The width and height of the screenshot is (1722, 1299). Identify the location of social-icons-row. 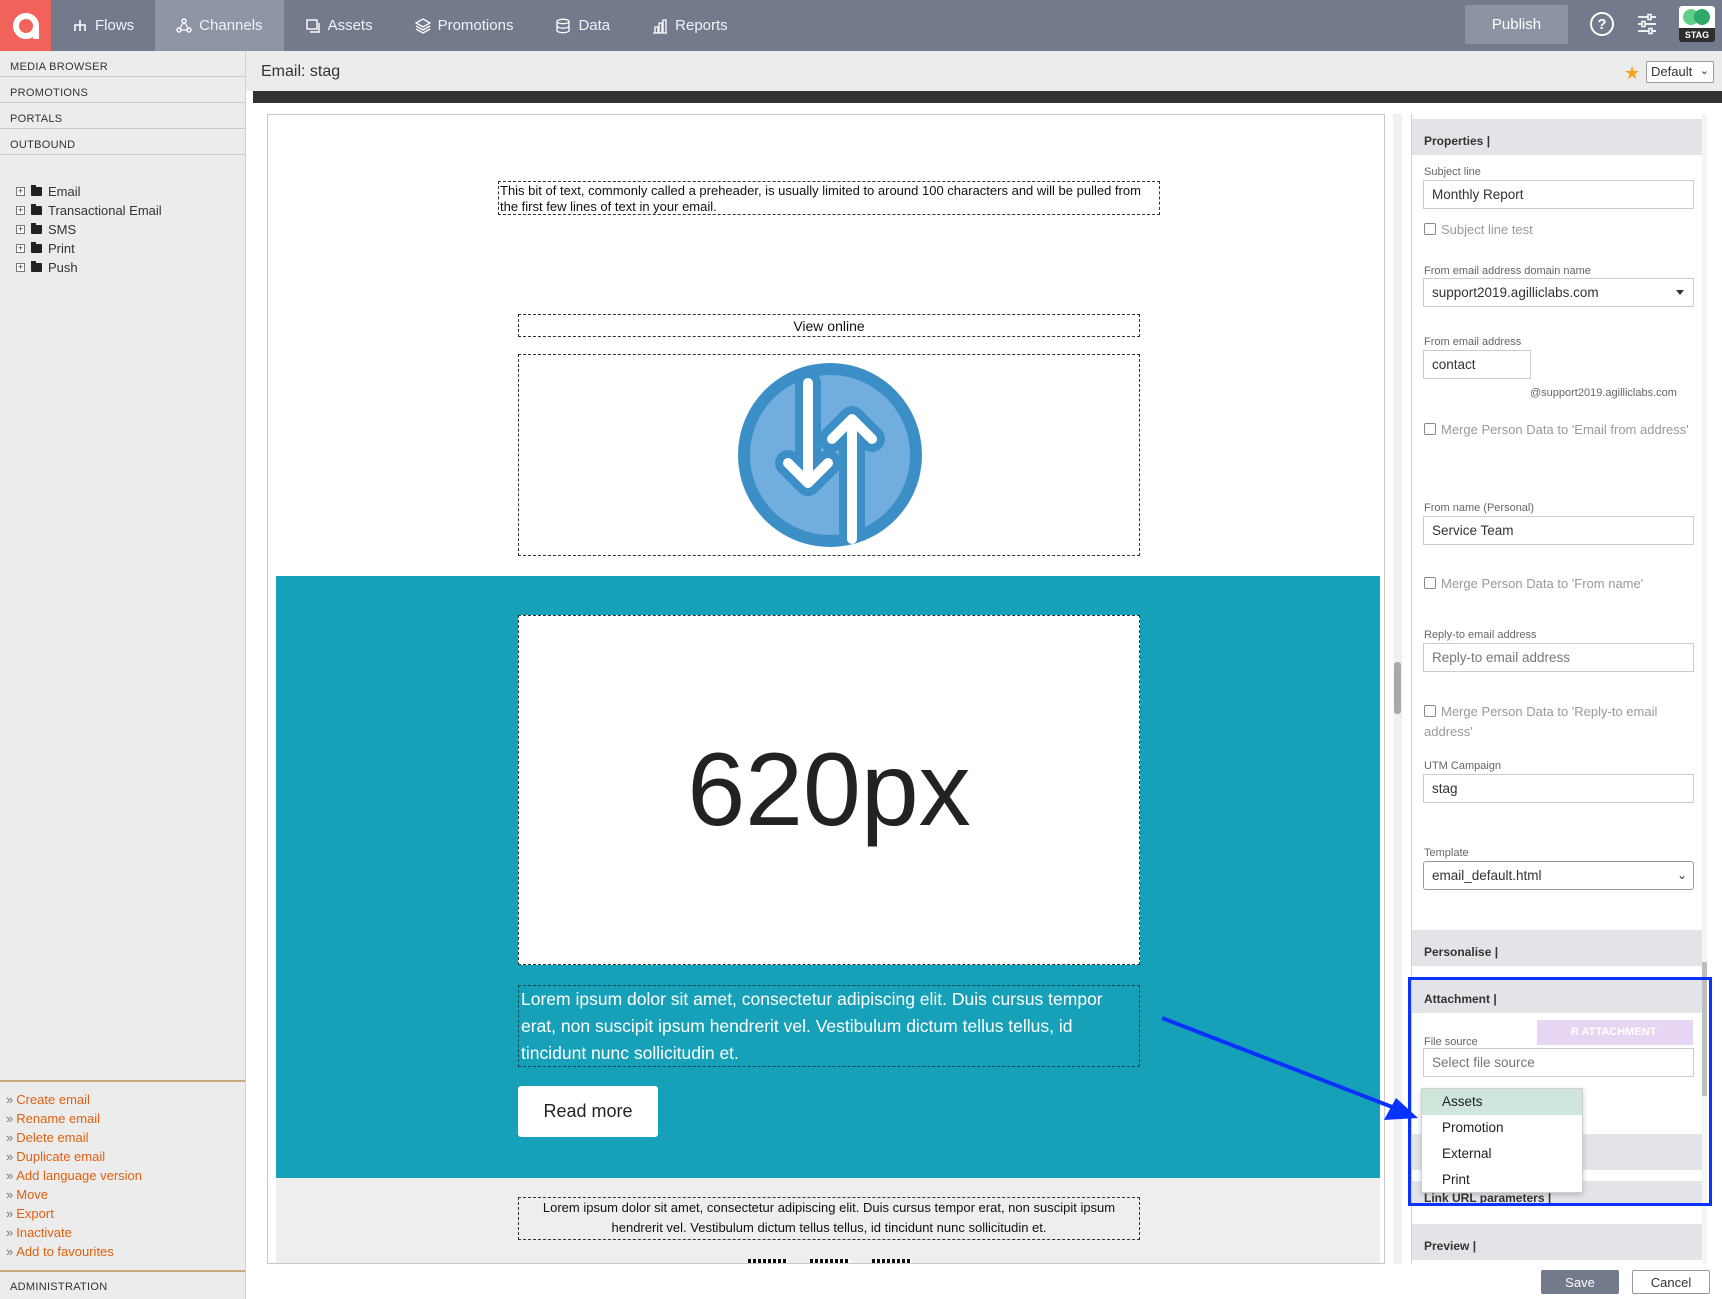
(830, 1261).